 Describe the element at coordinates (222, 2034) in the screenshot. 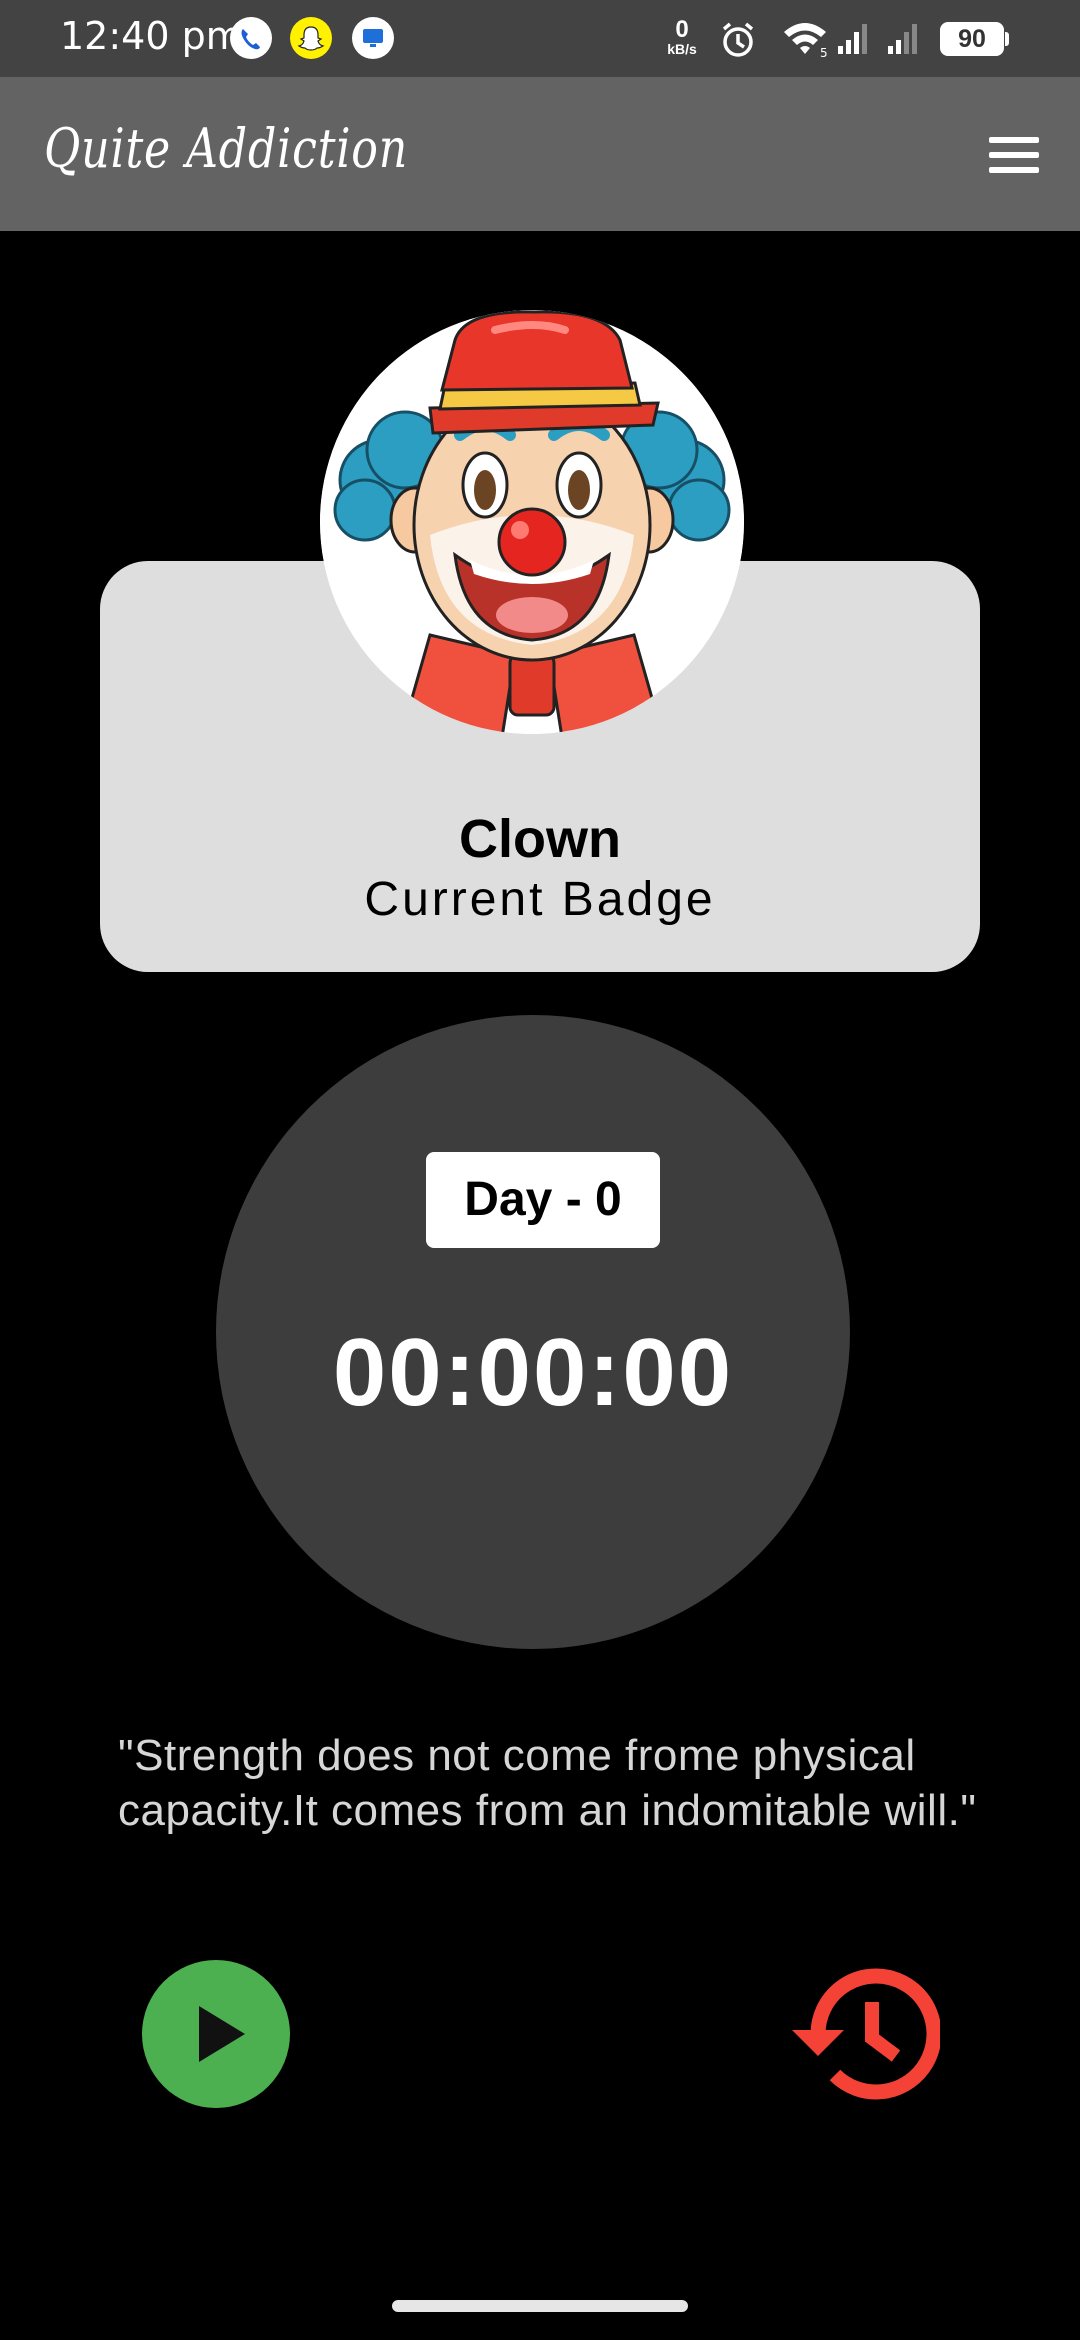

I see `play-icon` at that location.